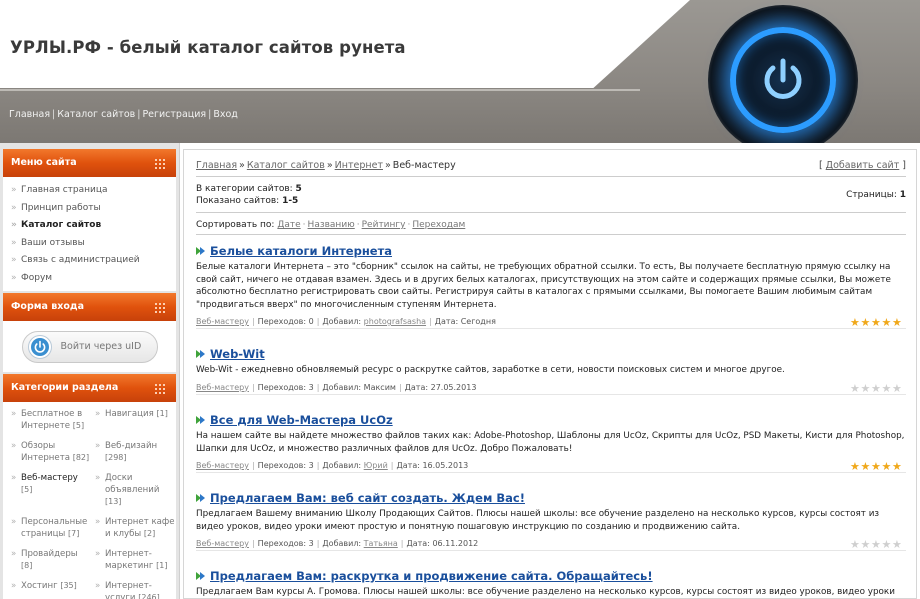 This screenshot has height=599, width=920. Describe the element at coordinates (225, 114) in the screenshot. I see `nav-link-login: Вход` at that location.